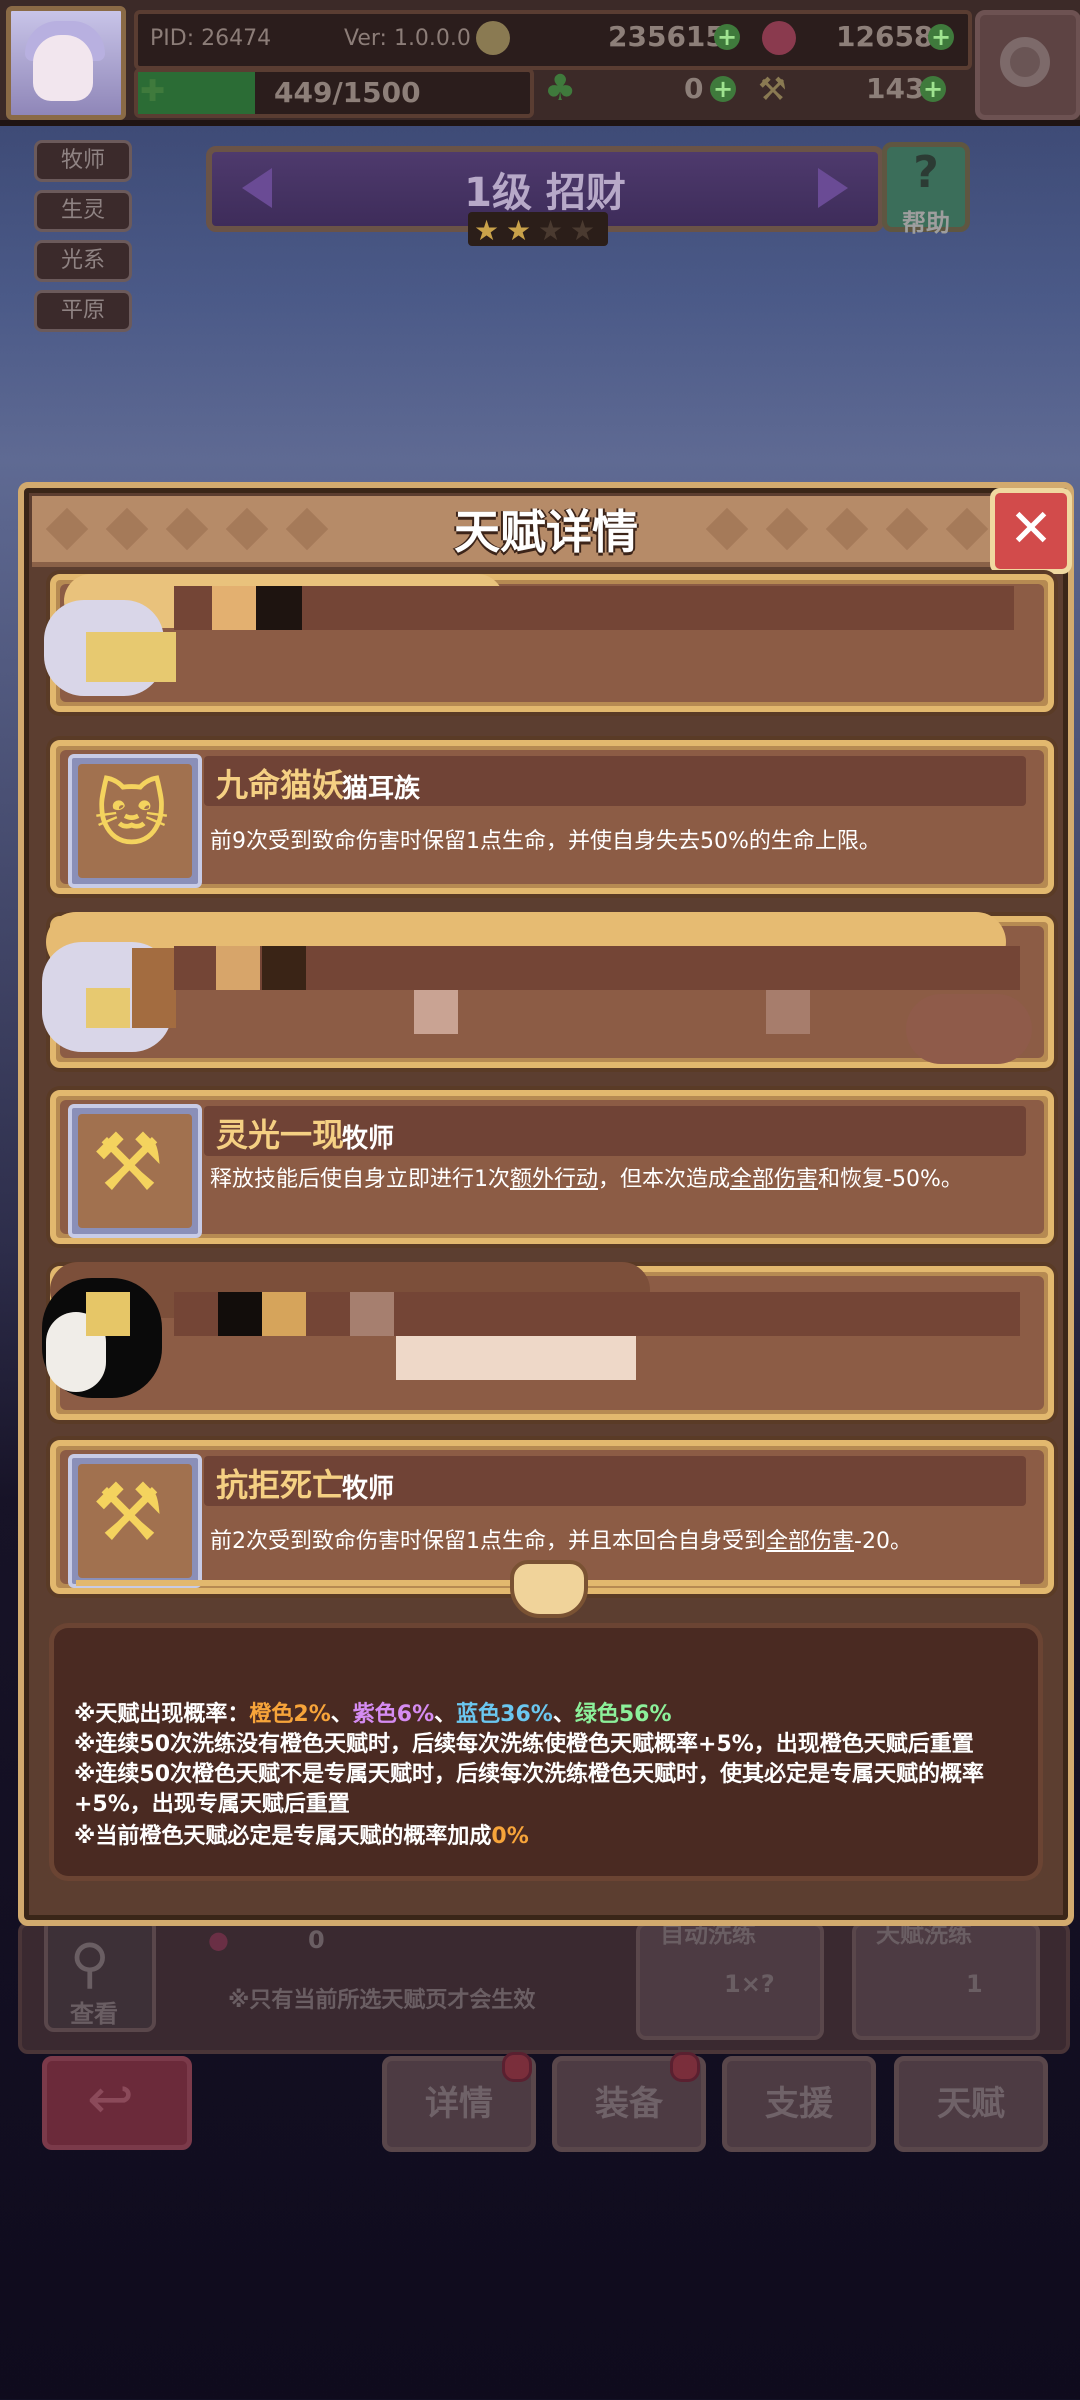  Describe the element at coordinates (280, 1135) in the screenshot. I see `talent-name: 灵光一现` at that location.